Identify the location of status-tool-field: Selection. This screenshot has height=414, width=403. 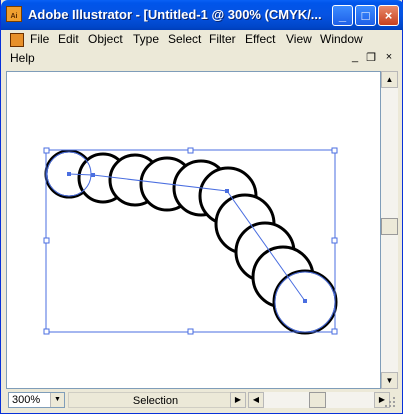
(155, 400).